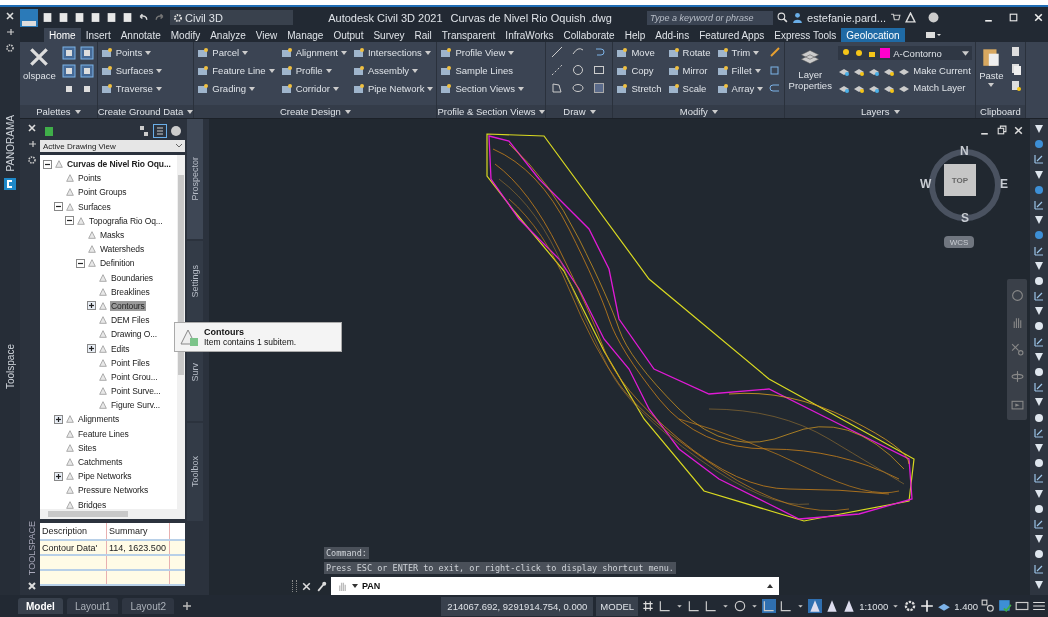 The width and height of the screenshot is (1048, 617). Describe the element at coordinates (236, 88) in the screenshot. I see `ribbon-tool: Grading` at that location.